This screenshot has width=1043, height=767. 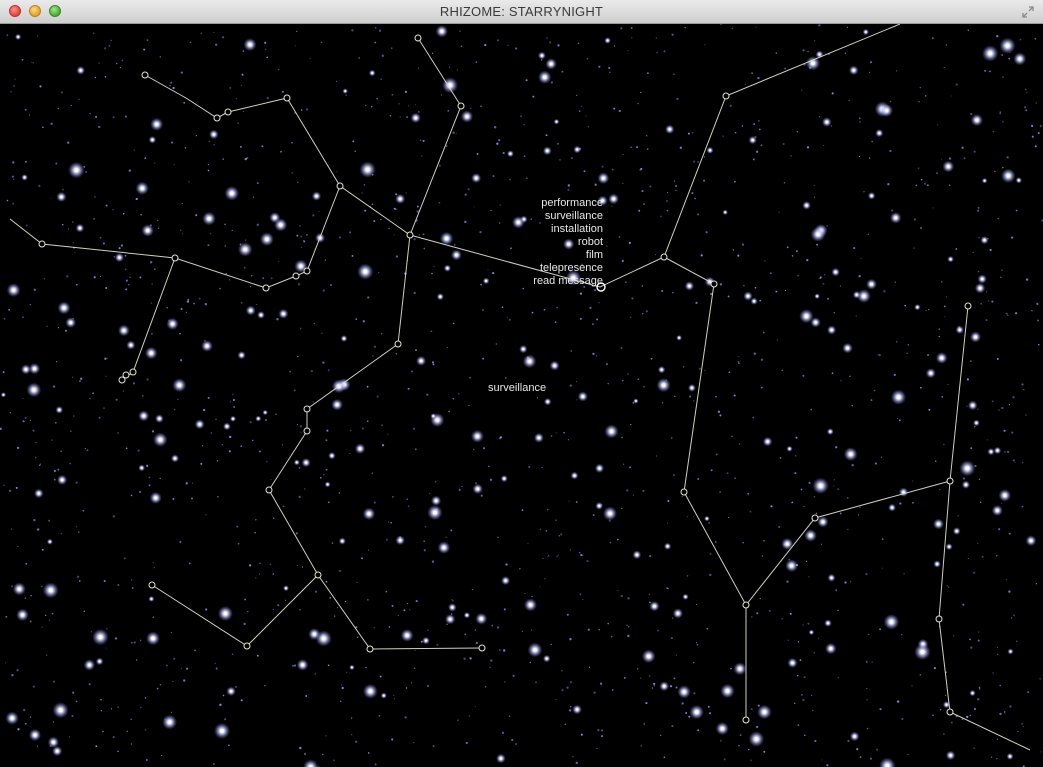 I want to click on title-bar: RHIZOME: STARRYNIGHT, so click(x=521, y=12).